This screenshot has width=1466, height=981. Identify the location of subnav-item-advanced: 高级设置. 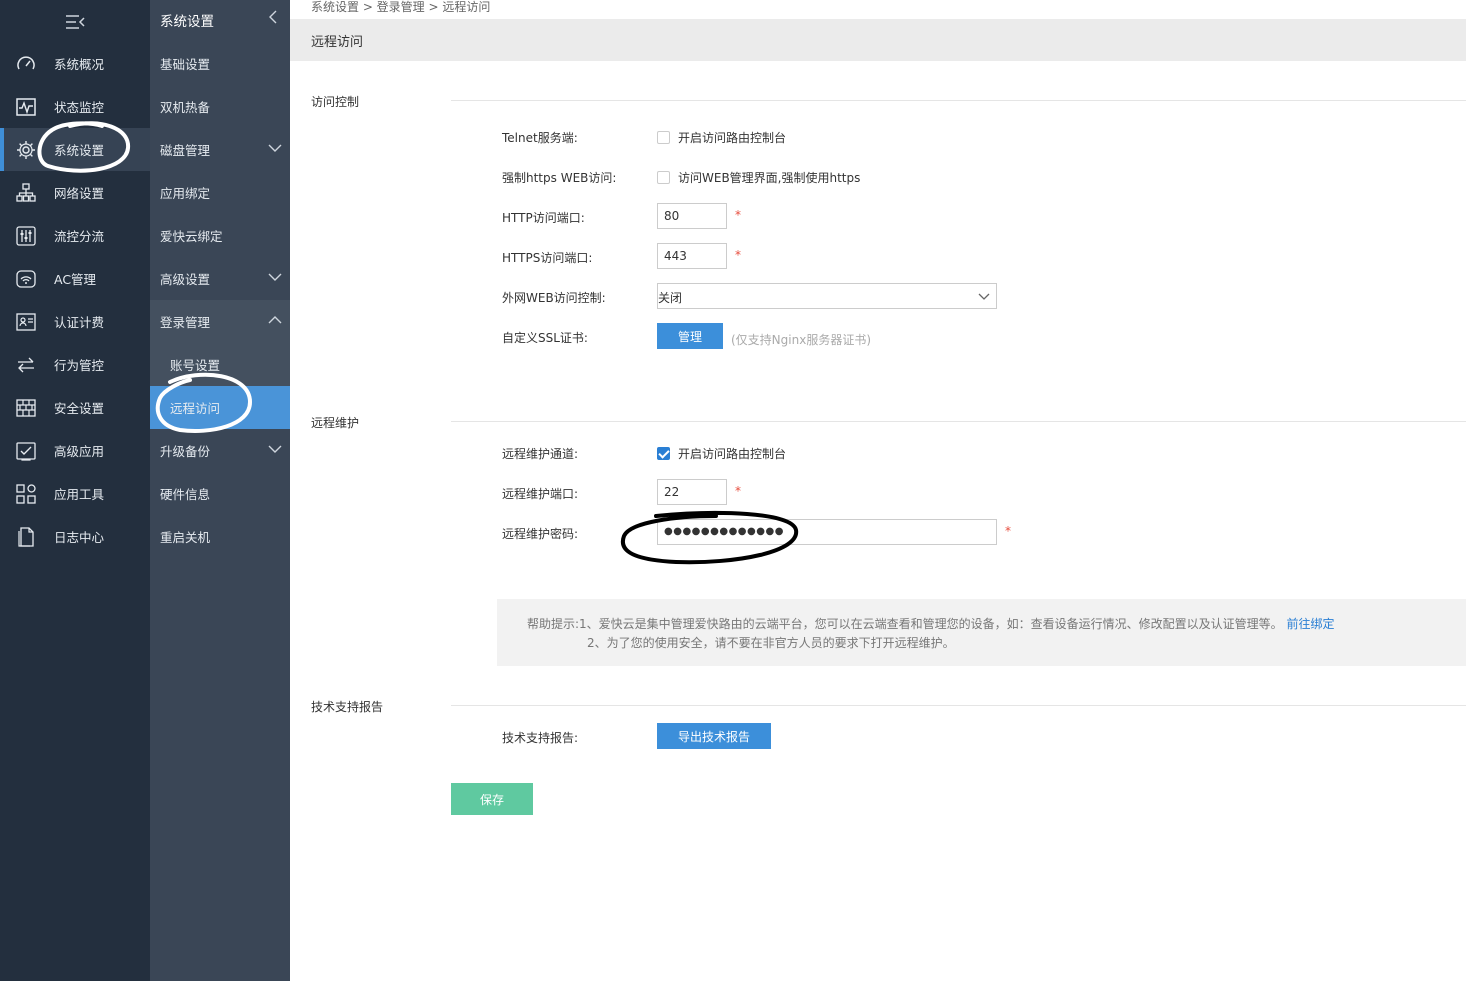
(220, 278).